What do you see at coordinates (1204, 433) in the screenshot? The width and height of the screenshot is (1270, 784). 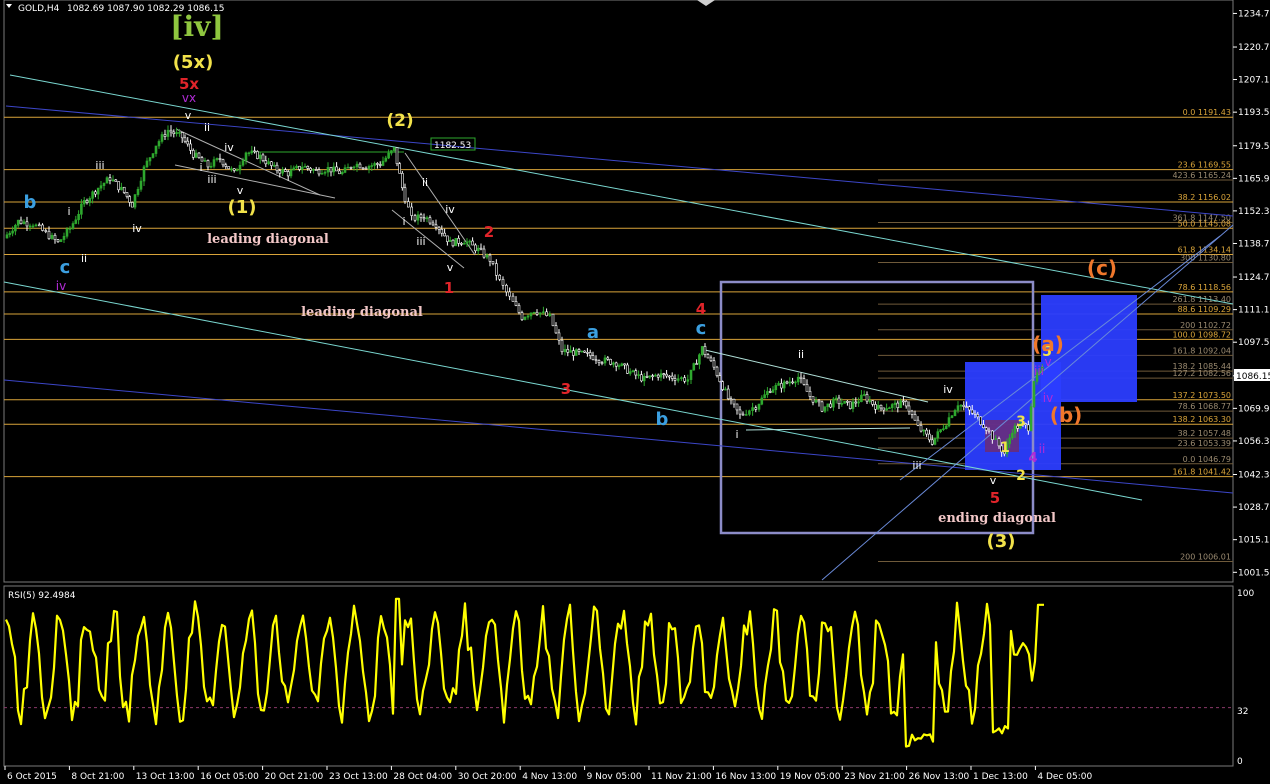 I see `fib-level-label: 38.2 1057.48` at bounding box center [1204, 433].